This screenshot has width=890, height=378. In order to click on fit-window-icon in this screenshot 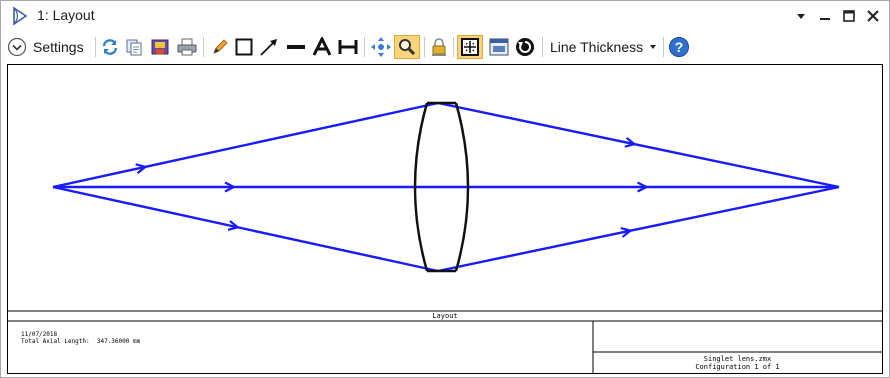, I will do `click(470, 47)`.